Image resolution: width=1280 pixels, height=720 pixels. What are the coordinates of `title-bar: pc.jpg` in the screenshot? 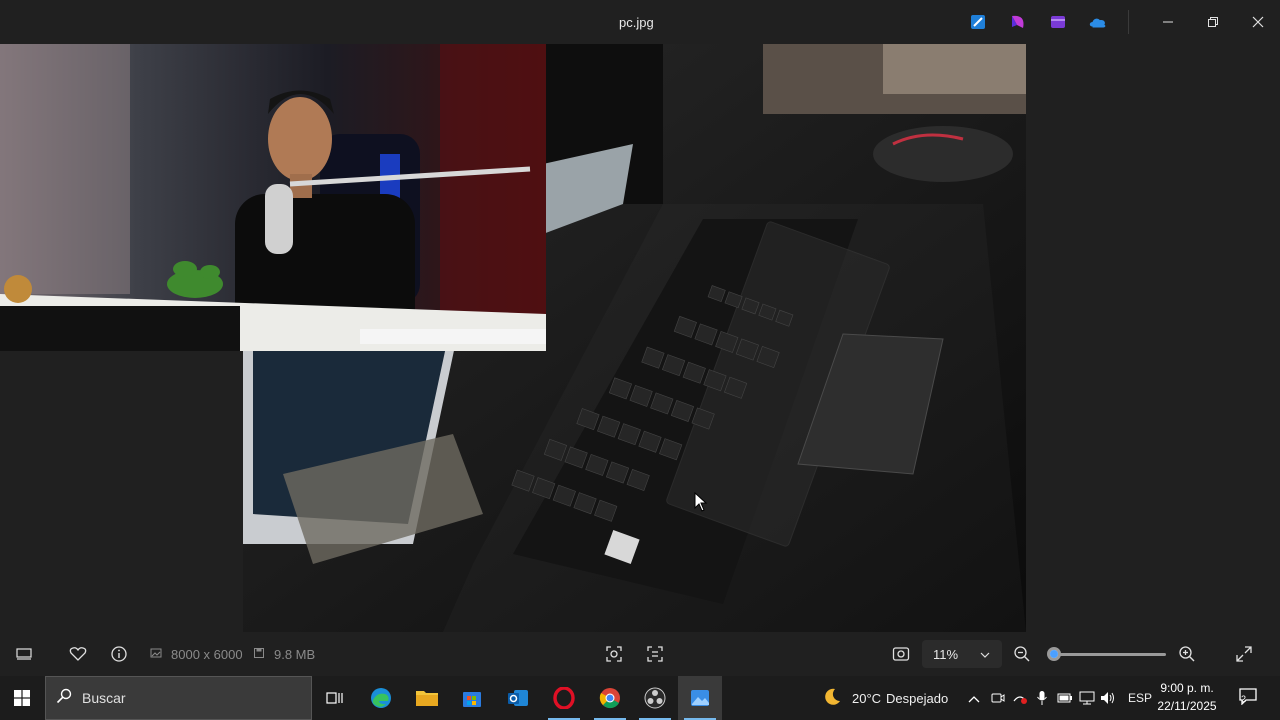 It's located at (640, 22).